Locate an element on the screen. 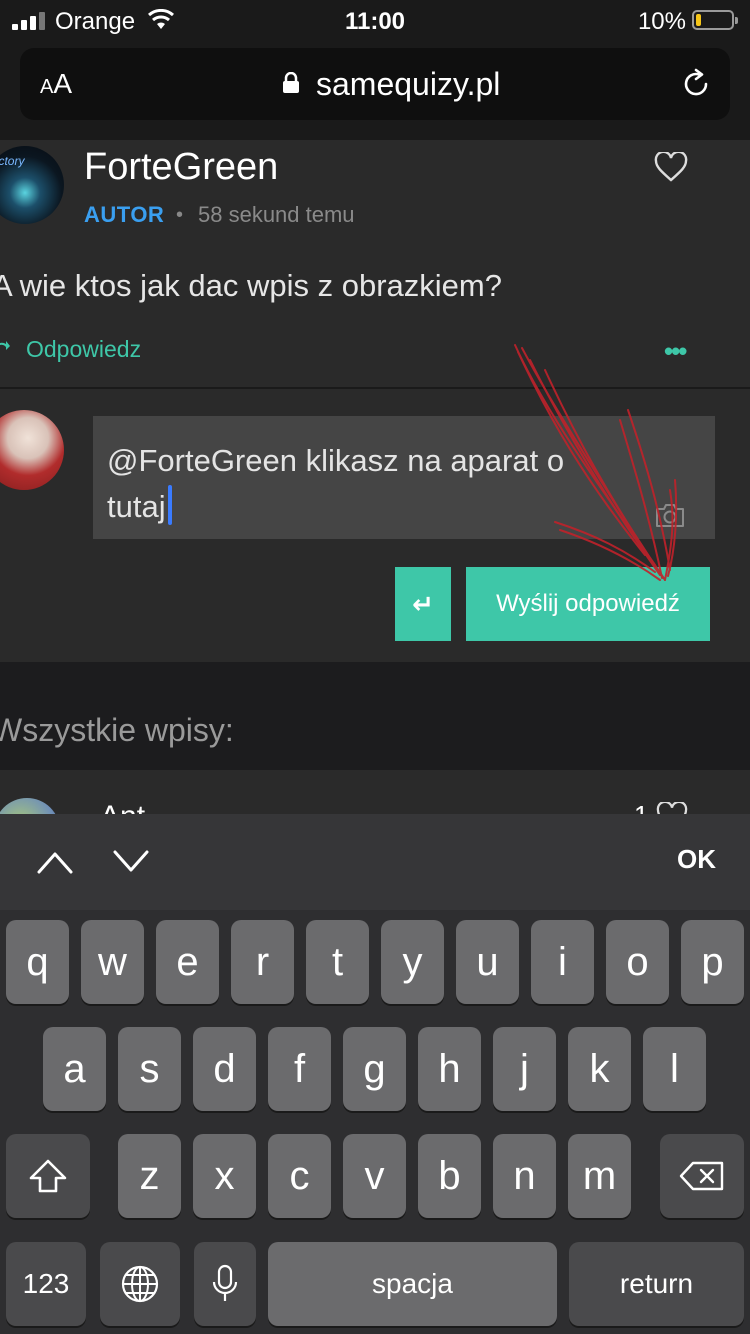  divider is located at coordinates (375, 388).